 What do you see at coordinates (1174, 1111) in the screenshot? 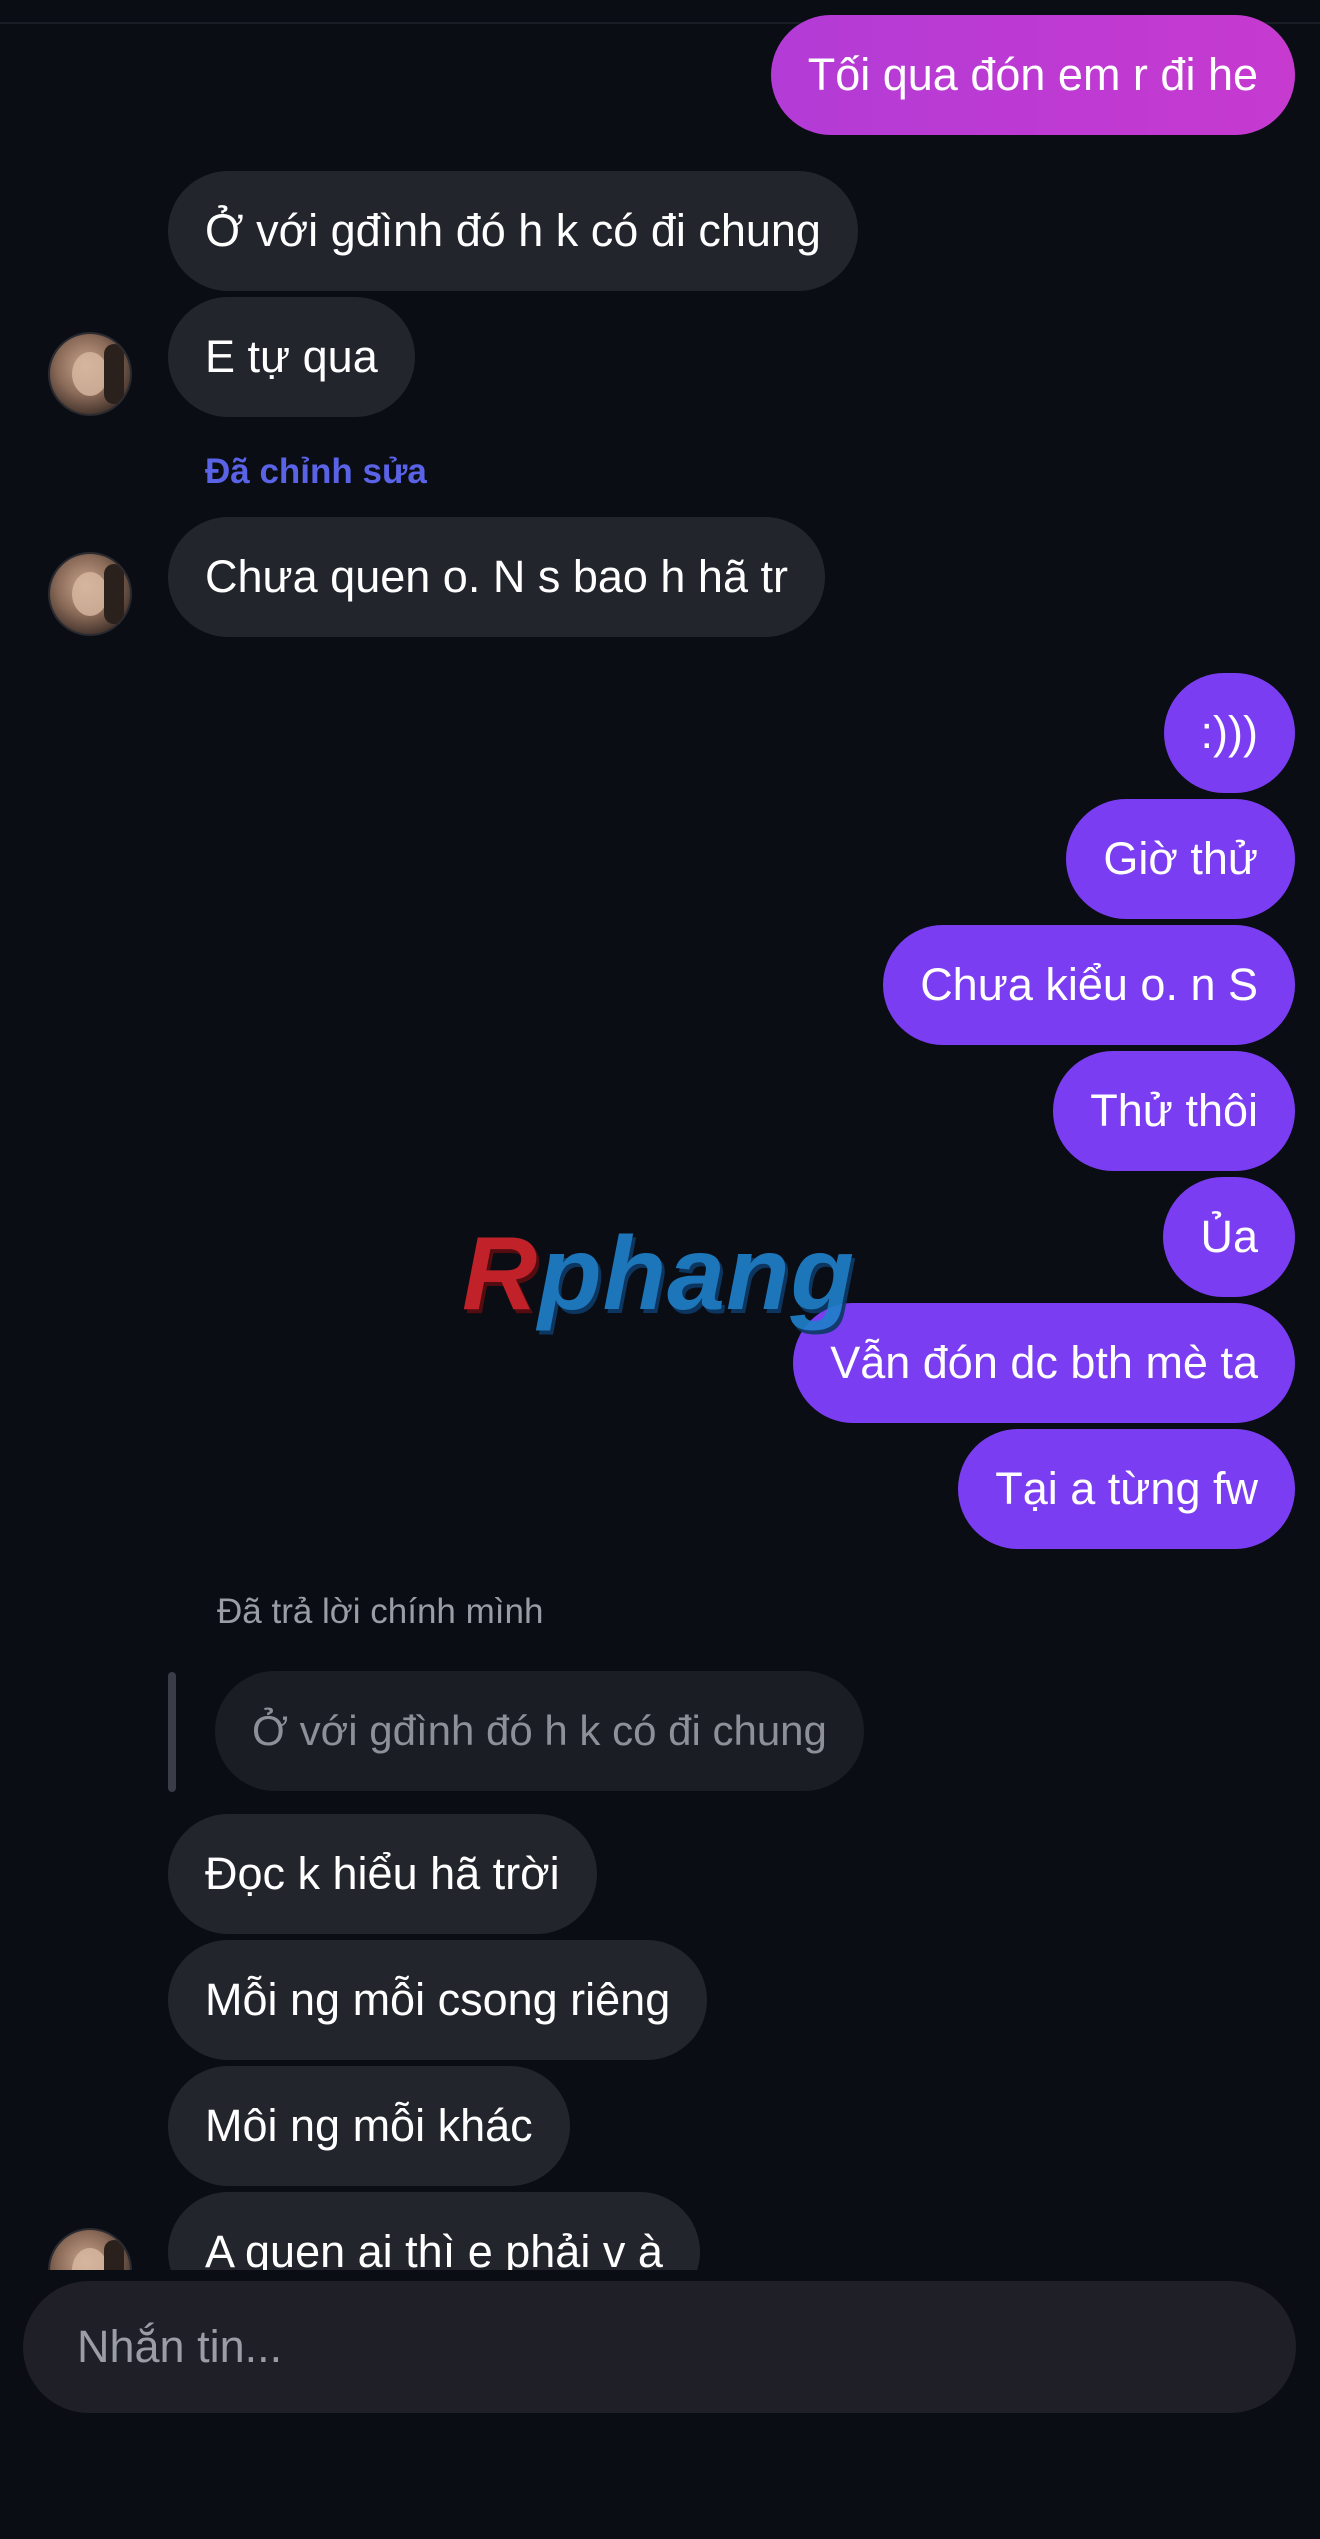
I see `outgoing-message: Thử thôi` at bounding box center [1174, 1111].